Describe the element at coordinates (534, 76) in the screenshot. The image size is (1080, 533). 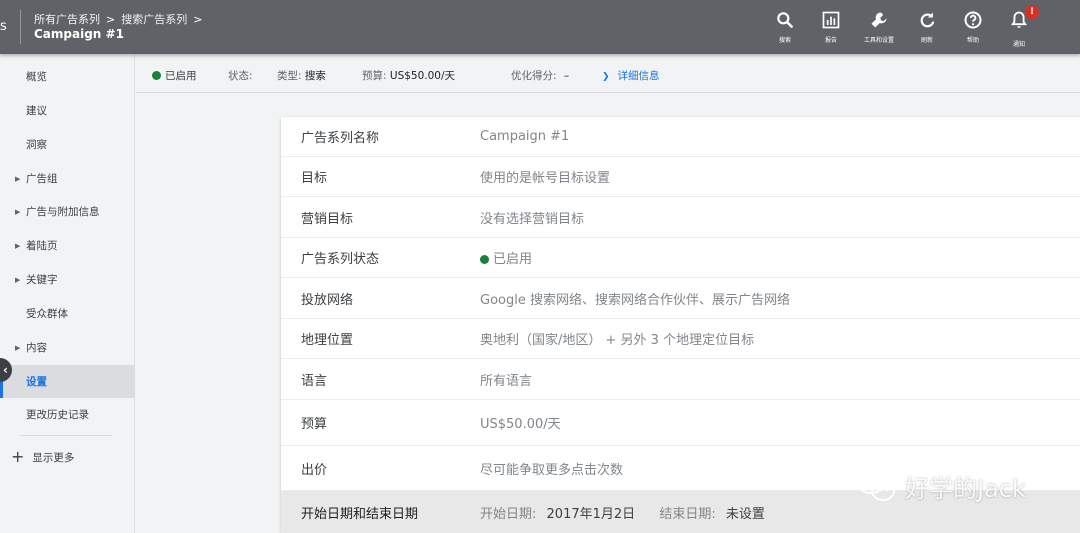
I see `optimization-label: 优化得分:` at that location.